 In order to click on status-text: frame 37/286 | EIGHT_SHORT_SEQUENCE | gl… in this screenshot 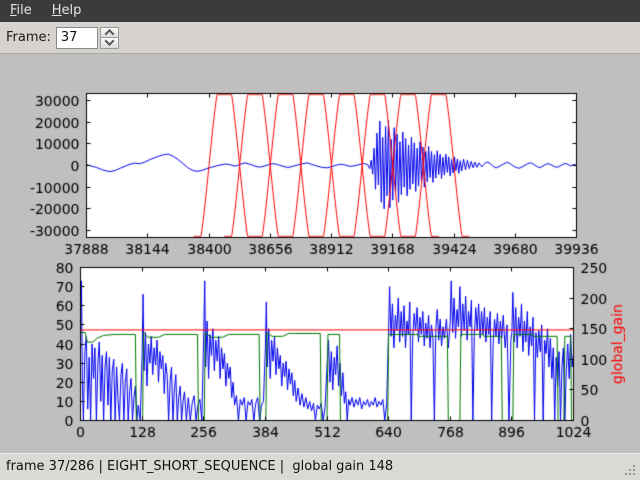, I will do `click(200, 466)`.